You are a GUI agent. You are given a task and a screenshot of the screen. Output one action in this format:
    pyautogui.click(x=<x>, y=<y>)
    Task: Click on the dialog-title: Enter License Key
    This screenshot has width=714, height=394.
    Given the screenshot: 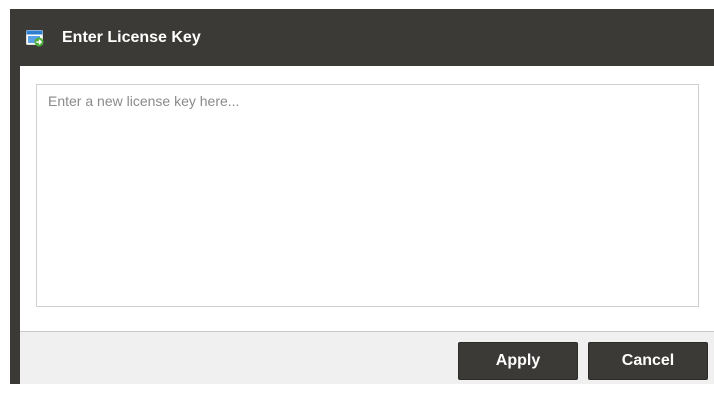 What is the action you would take?
    pyautogui.click(x=131, y=37)
    